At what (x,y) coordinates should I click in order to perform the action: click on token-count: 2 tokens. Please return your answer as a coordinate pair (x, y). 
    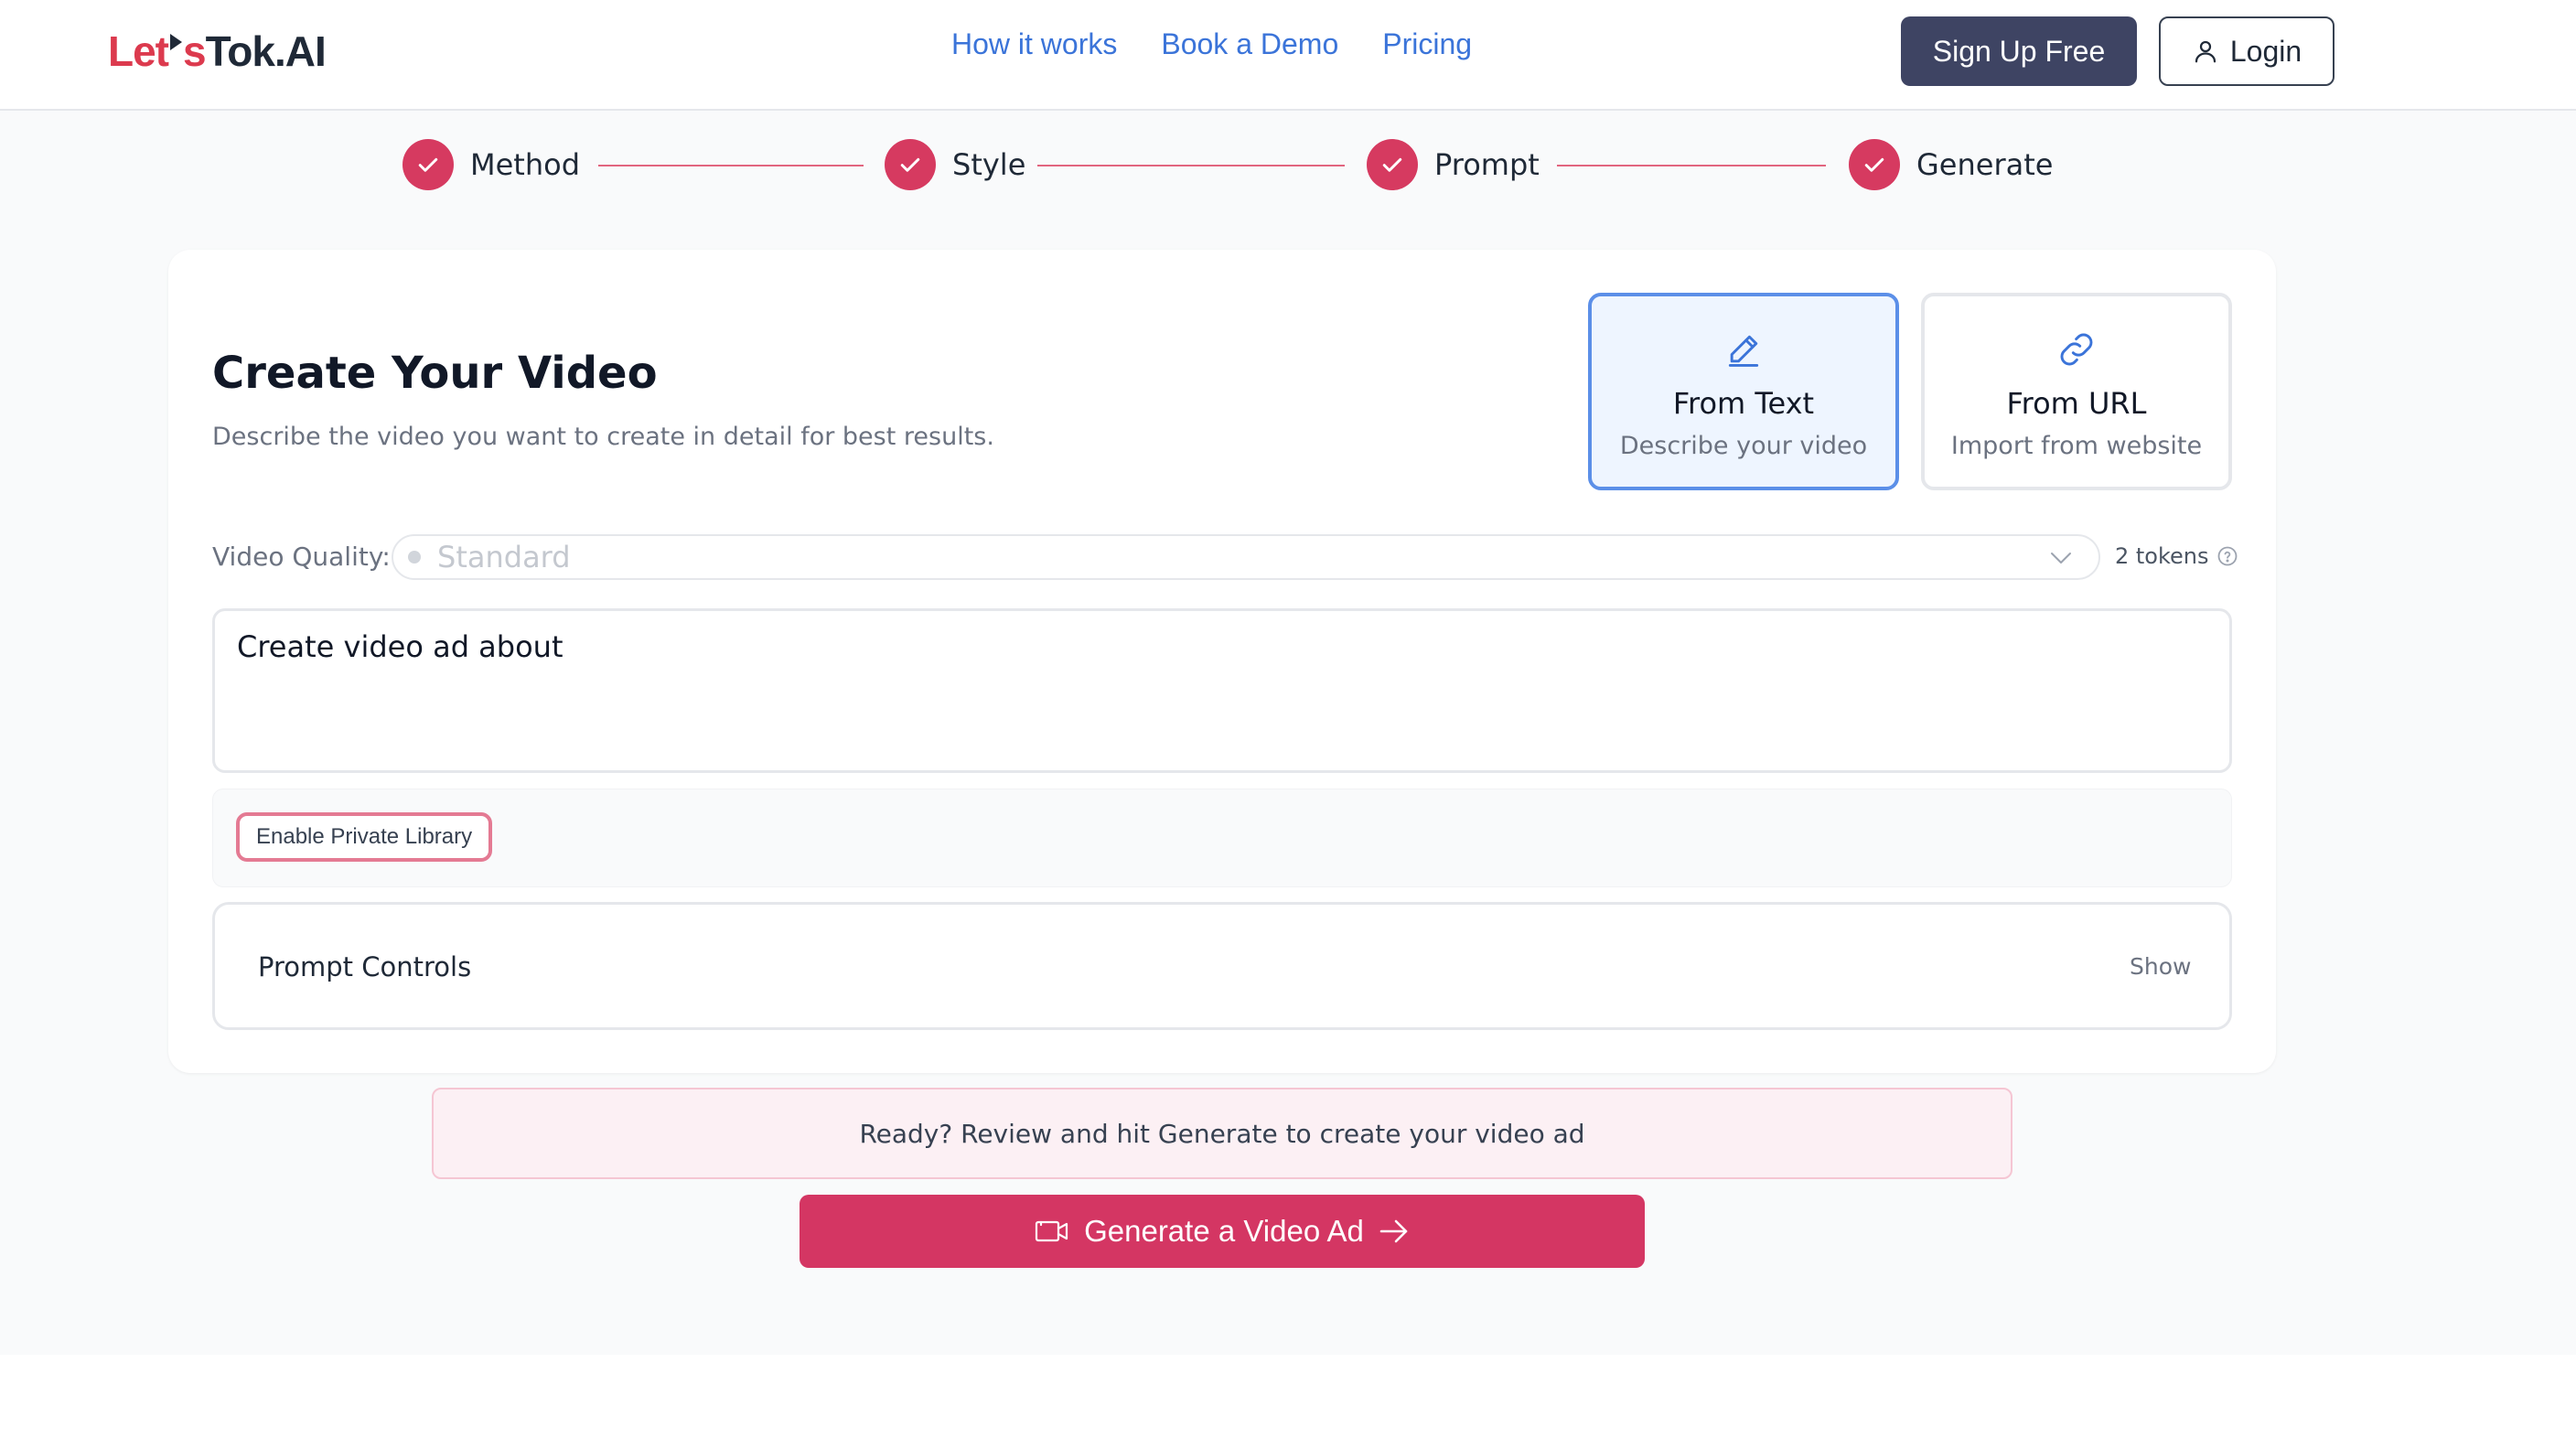
    Looking at the image, I should click on (2162, 556).